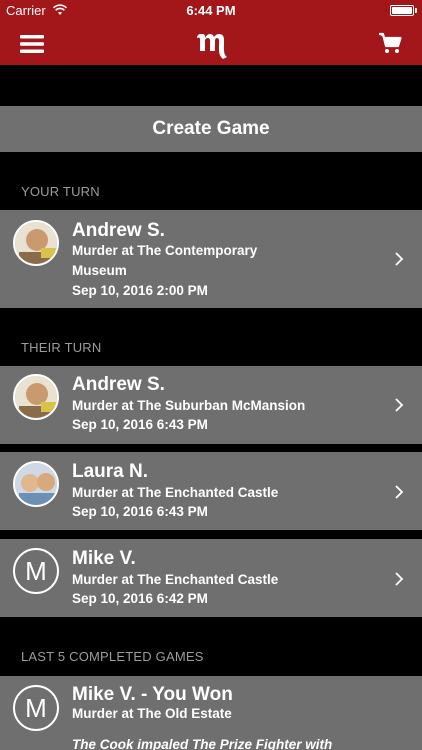  What do you see at coordinates (189, 405) in the screenshot?
I see `game-title: Murder at The Suburban McMansion` at bounding box center [189, 405].